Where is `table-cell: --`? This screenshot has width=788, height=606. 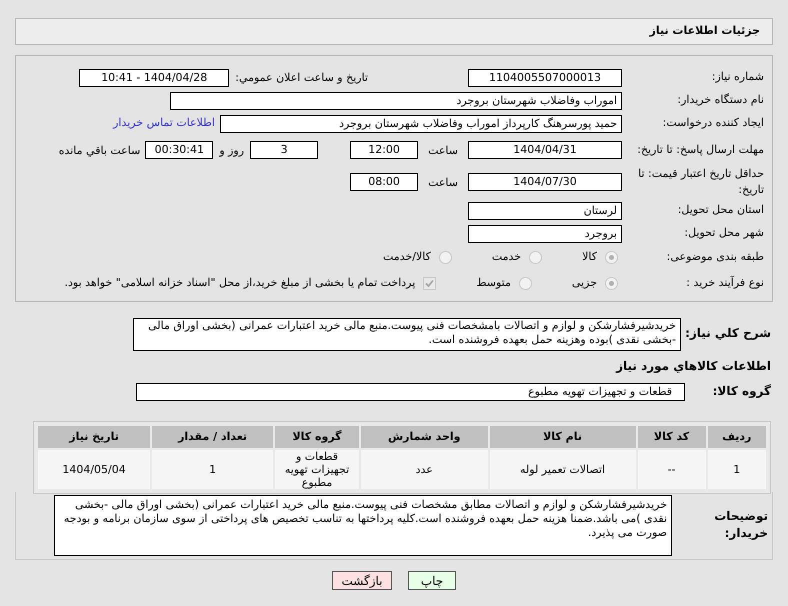 table-cell: -- is located at coordinates (672, 469).